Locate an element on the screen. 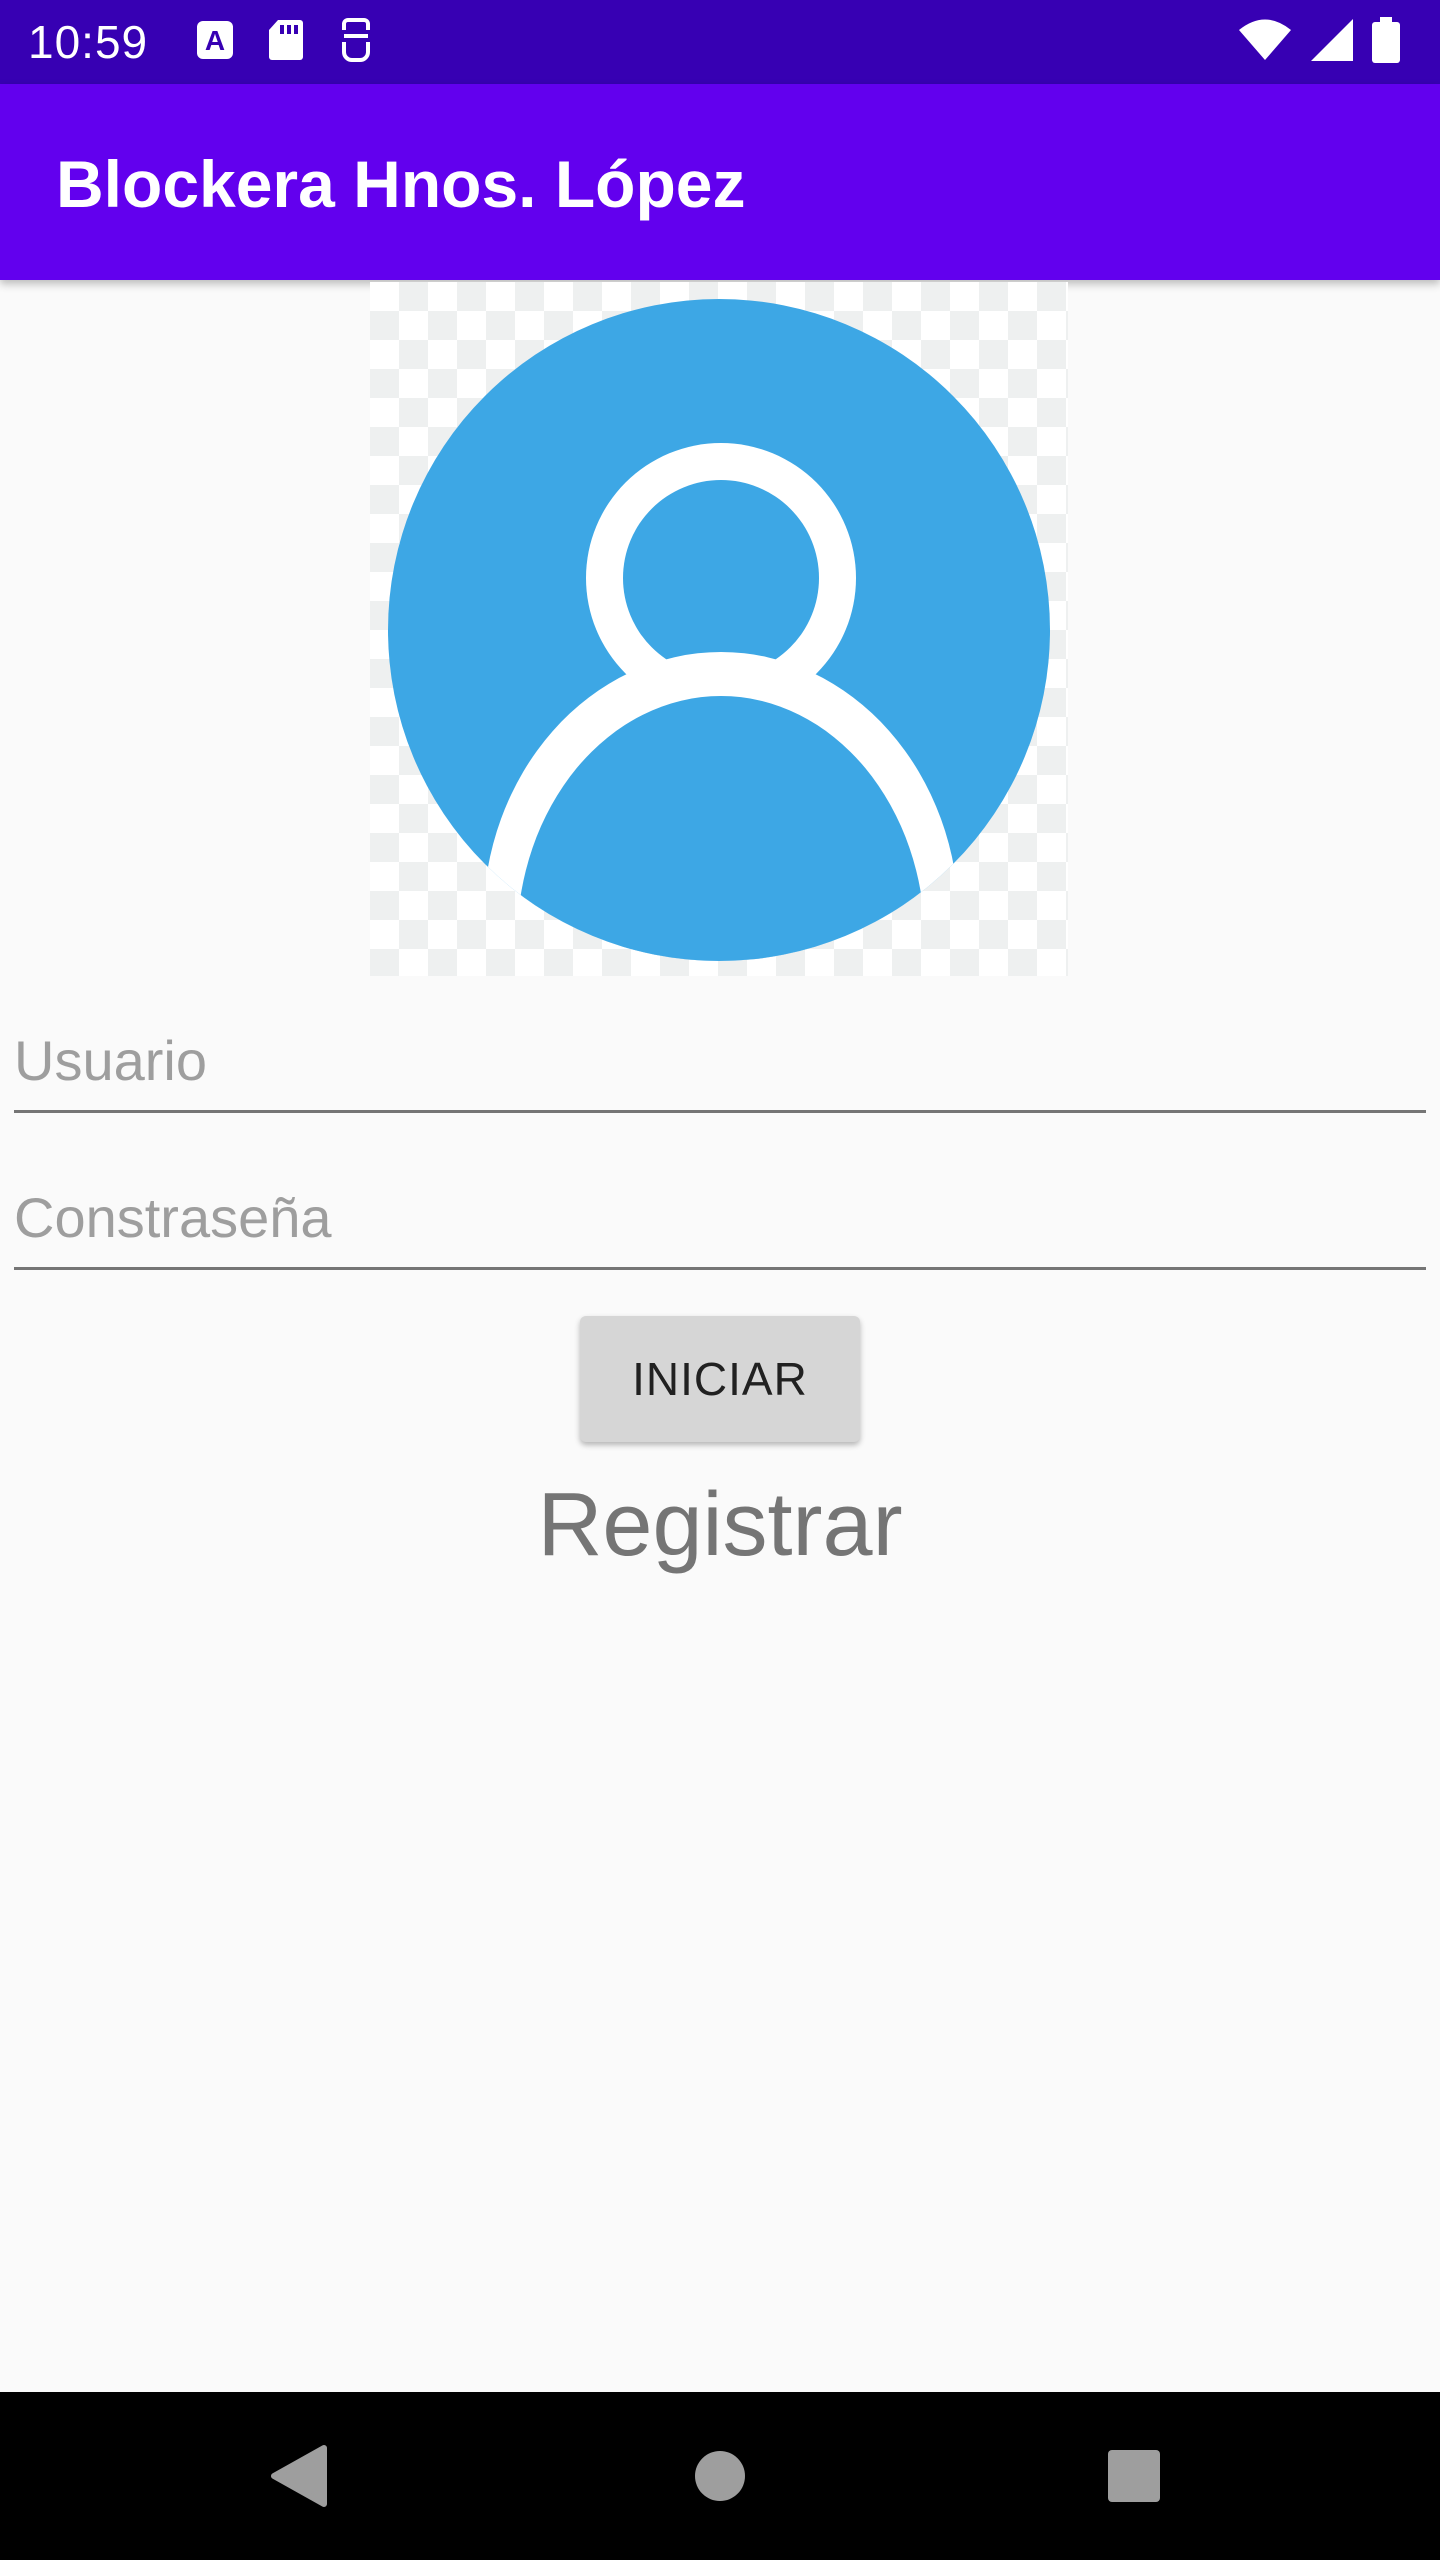 The width and height of the screenshot is (1440, 2560). password-field is located at coordinates (720, 1213).